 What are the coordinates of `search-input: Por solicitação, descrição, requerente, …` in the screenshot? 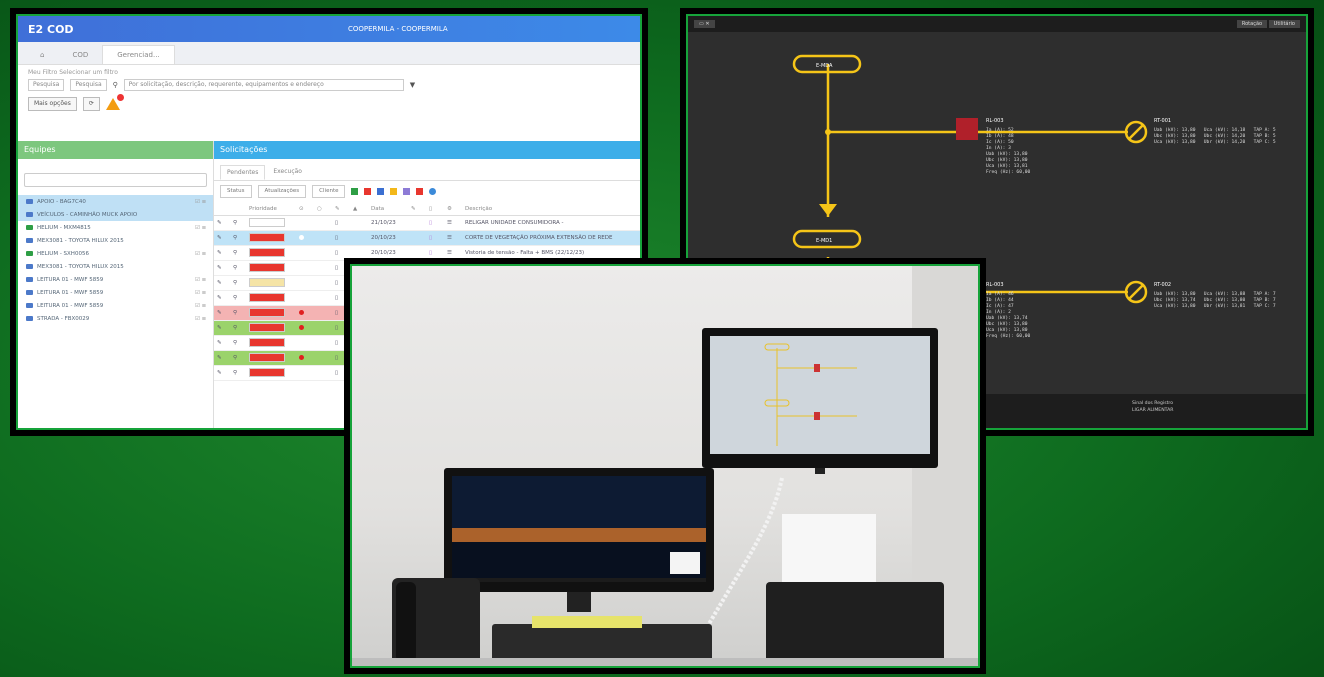 It's located at (263, 85).